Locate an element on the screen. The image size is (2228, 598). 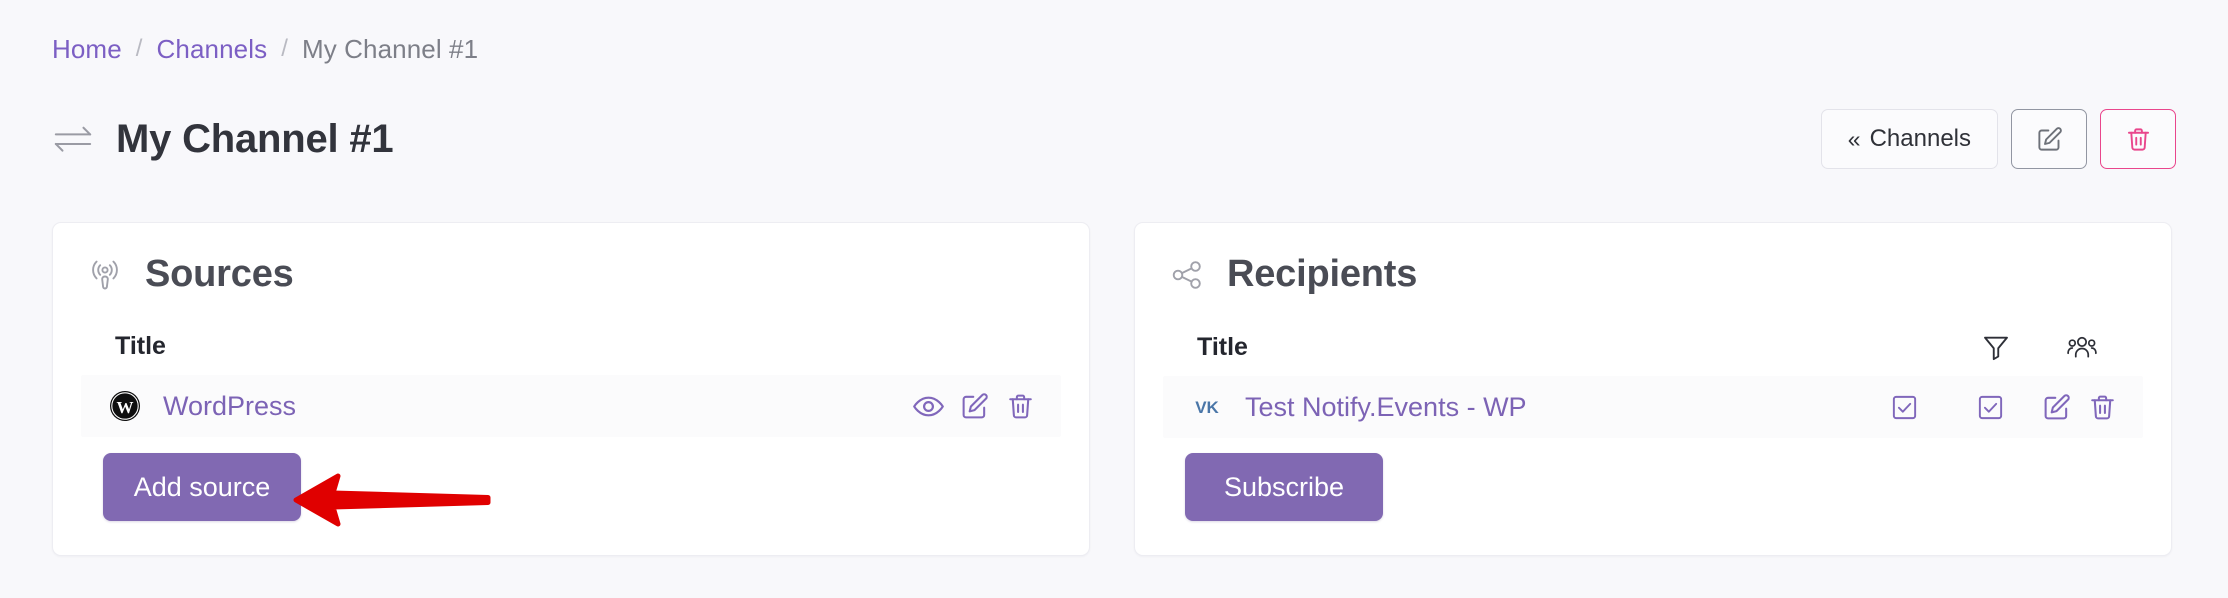
recipients-card-title: Recipients is located at coordinates (1322, 274).